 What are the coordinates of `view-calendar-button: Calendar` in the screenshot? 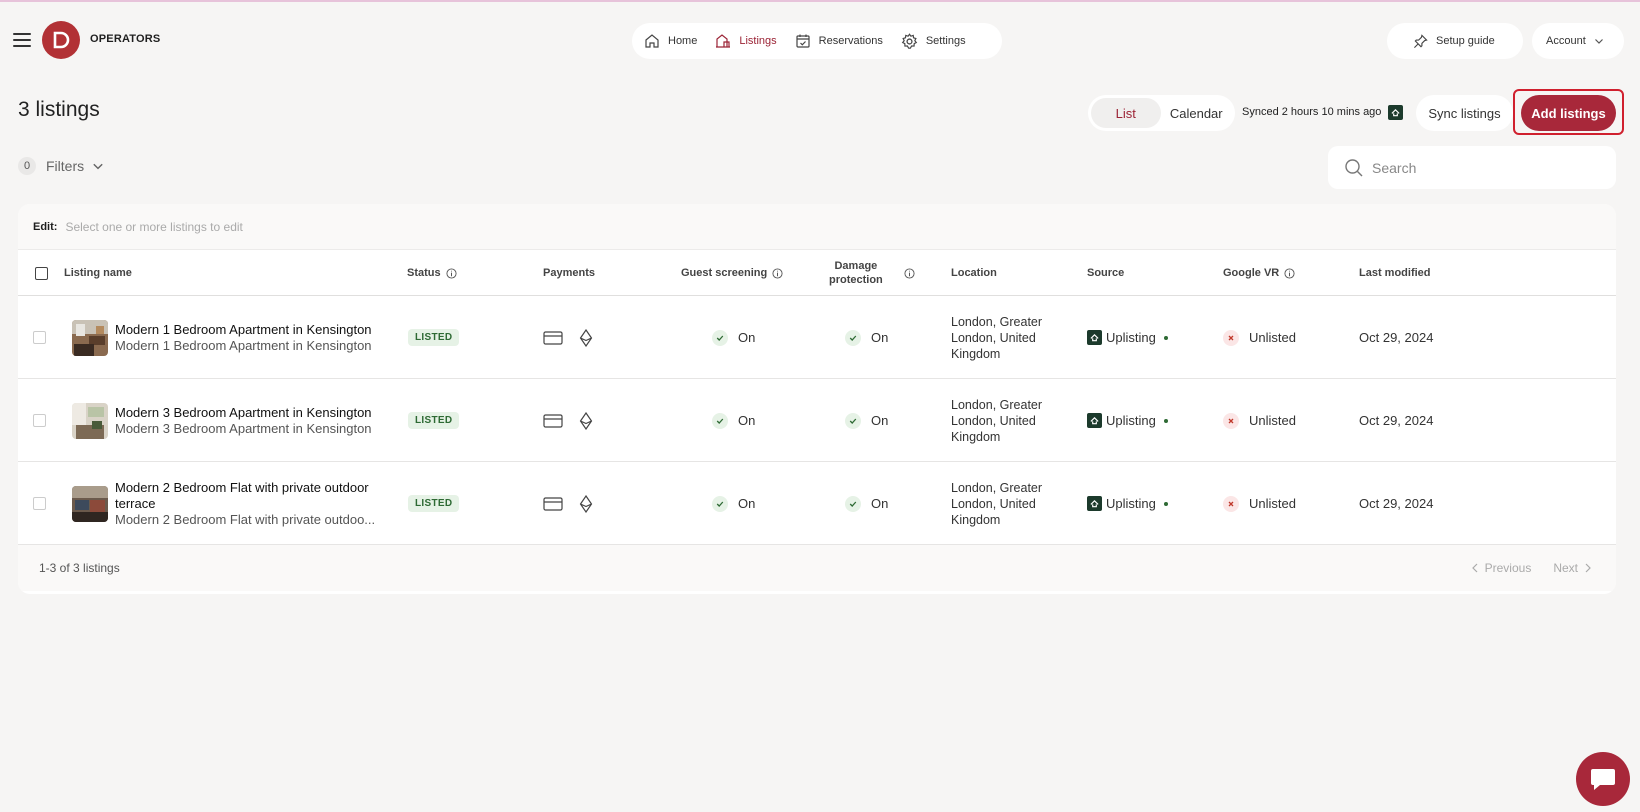 It's located at (1197, 113).